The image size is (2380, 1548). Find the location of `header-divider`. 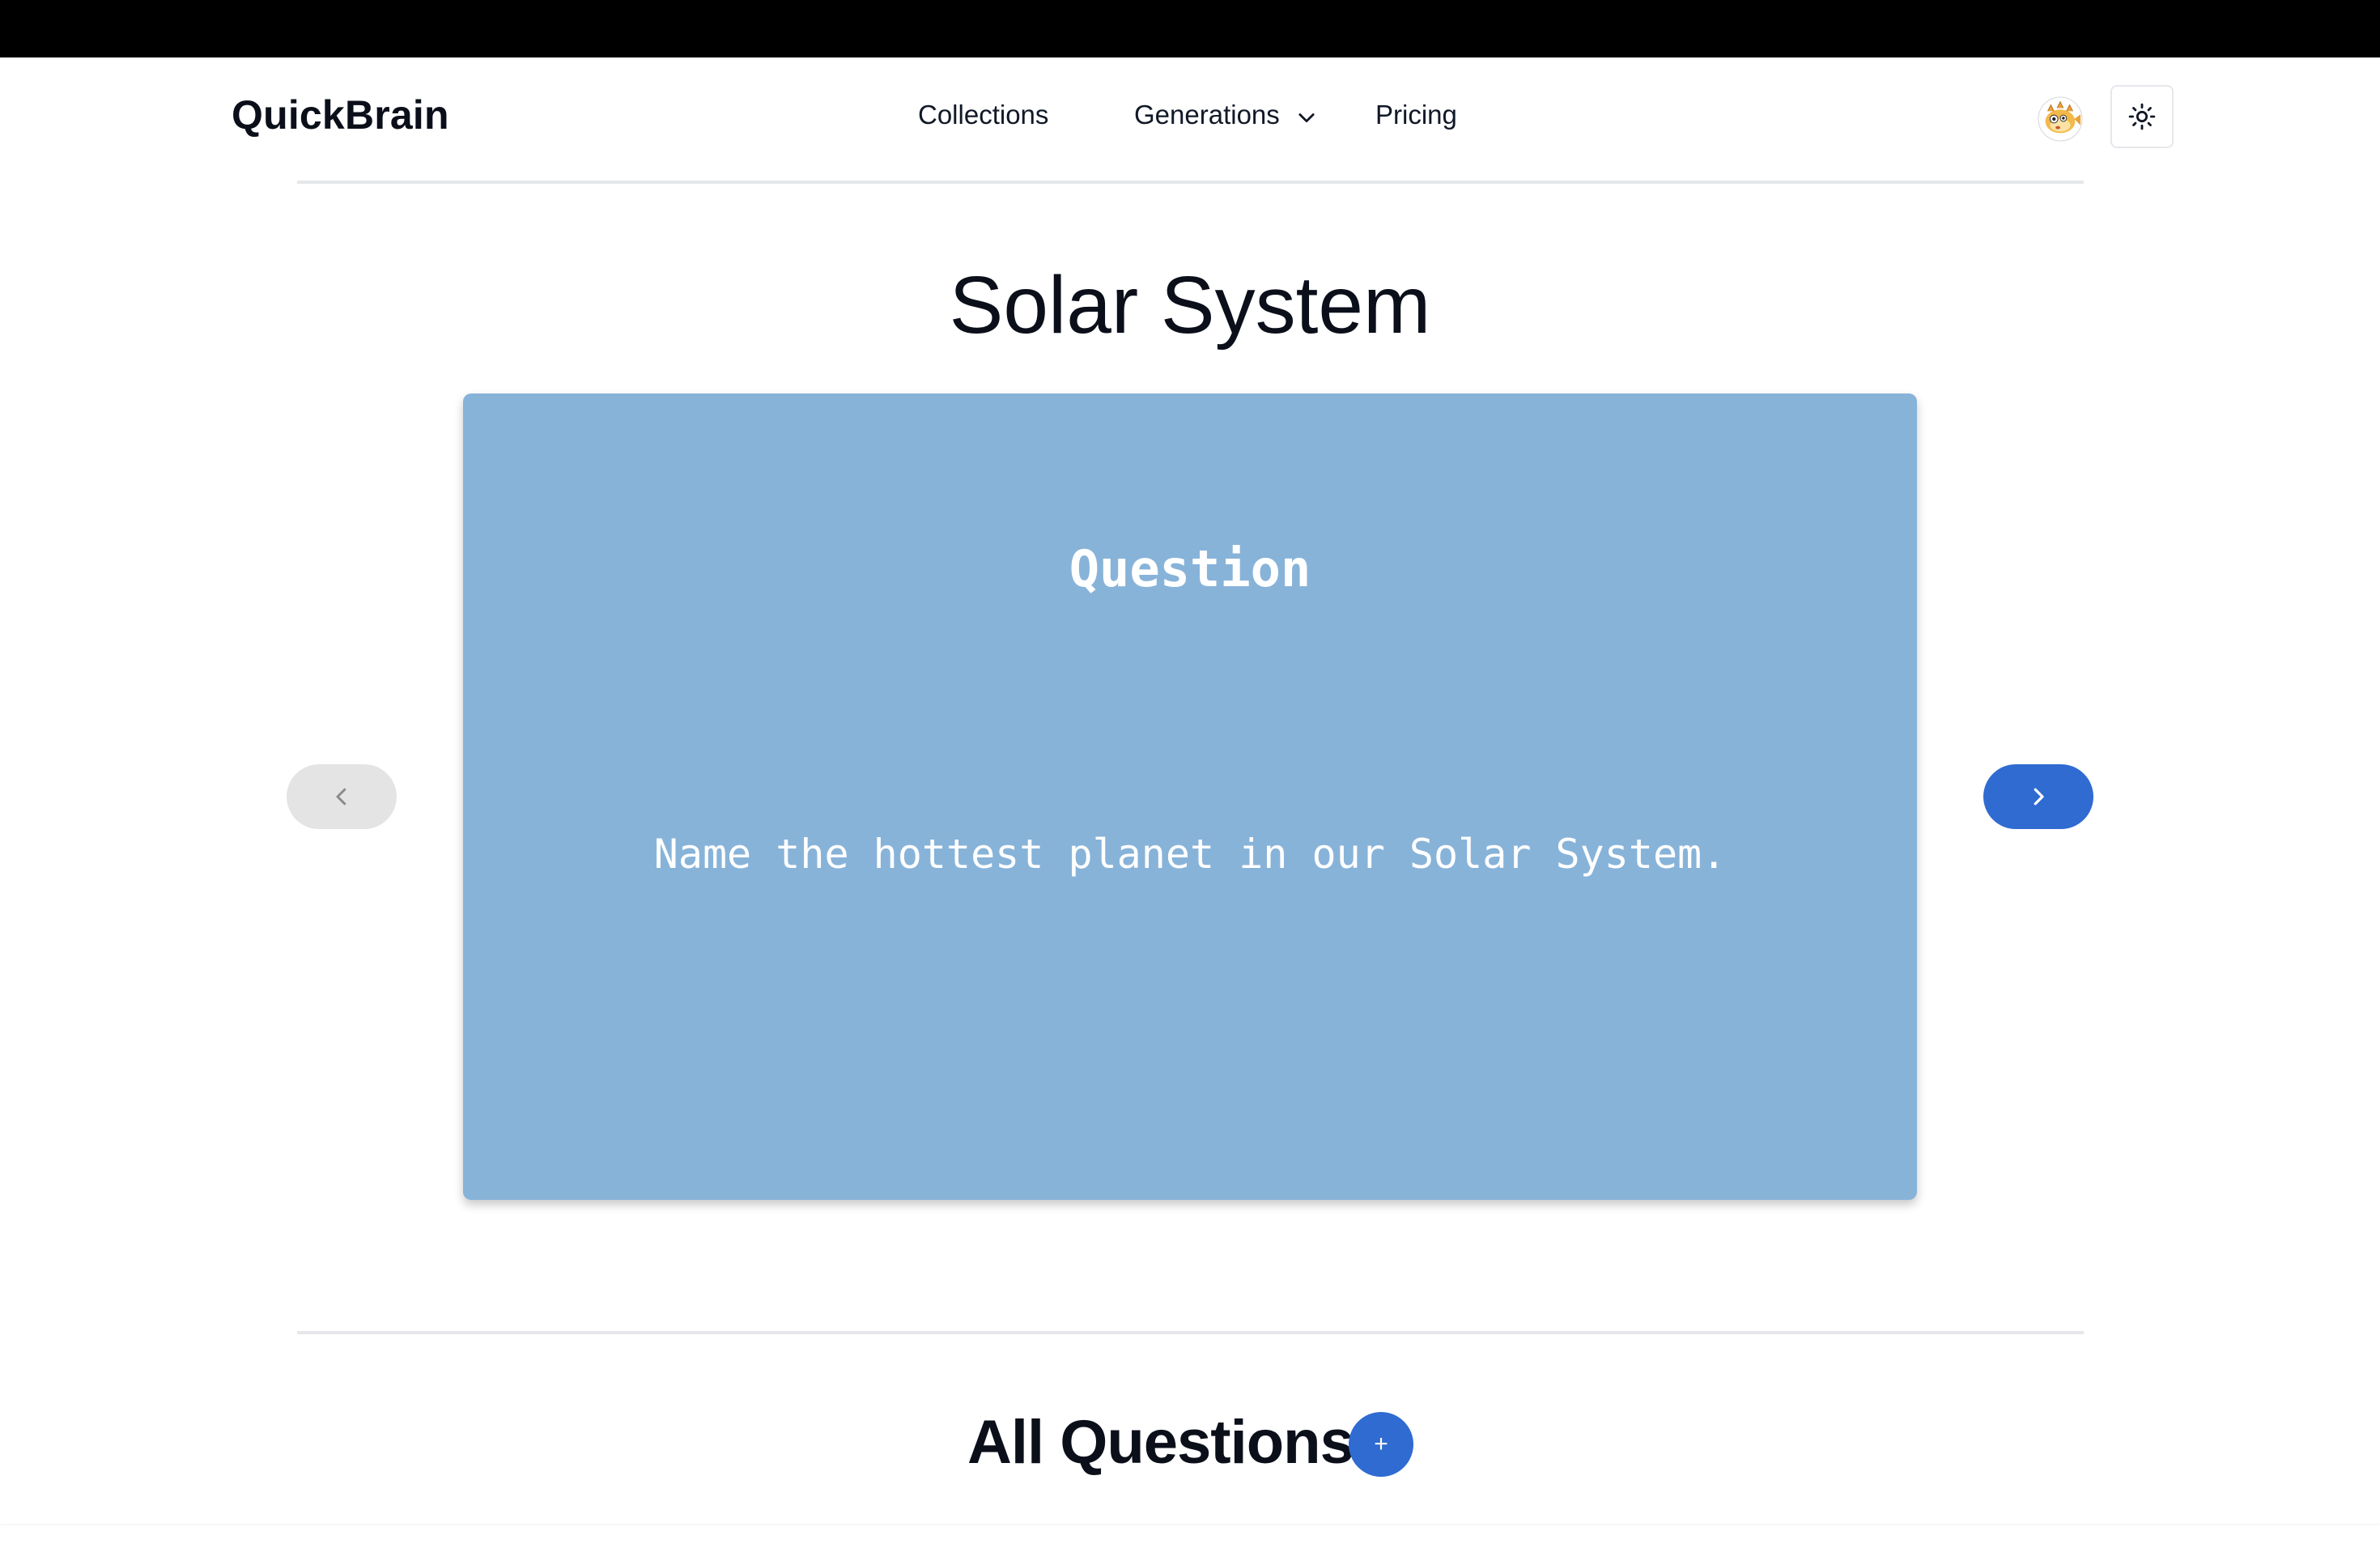

header-divider is located at coordinates (1190, 183).